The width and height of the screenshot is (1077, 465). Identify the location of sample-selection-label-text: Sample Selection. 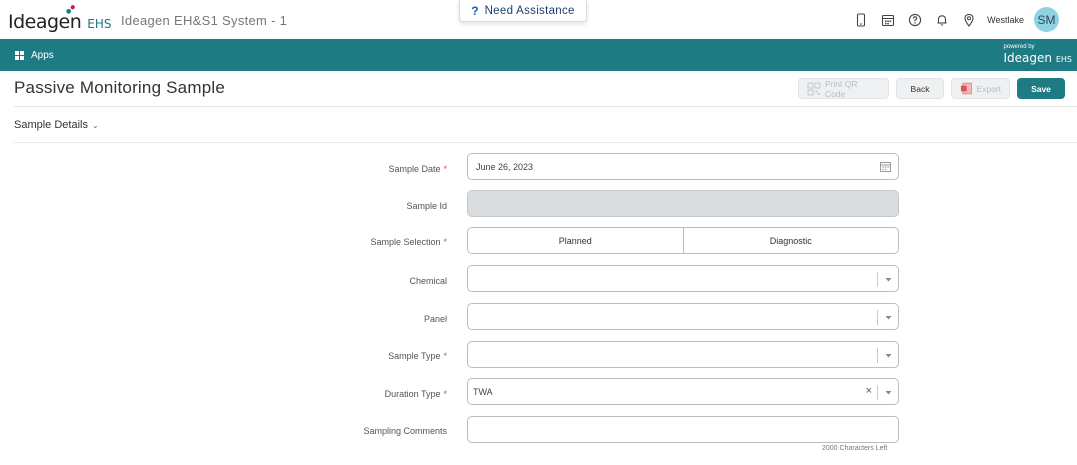
(405, 242).